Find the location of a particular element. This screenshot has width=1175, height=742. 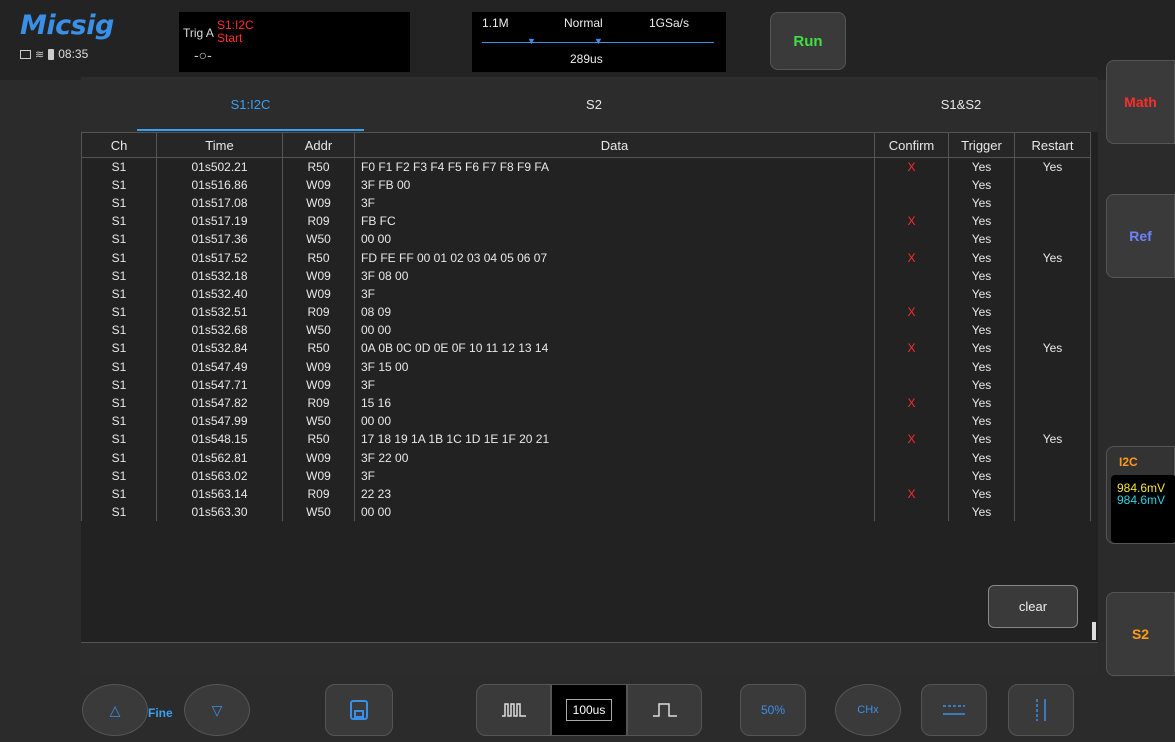

cell-time: 01s563.14 is located at coordinates (219, 494).